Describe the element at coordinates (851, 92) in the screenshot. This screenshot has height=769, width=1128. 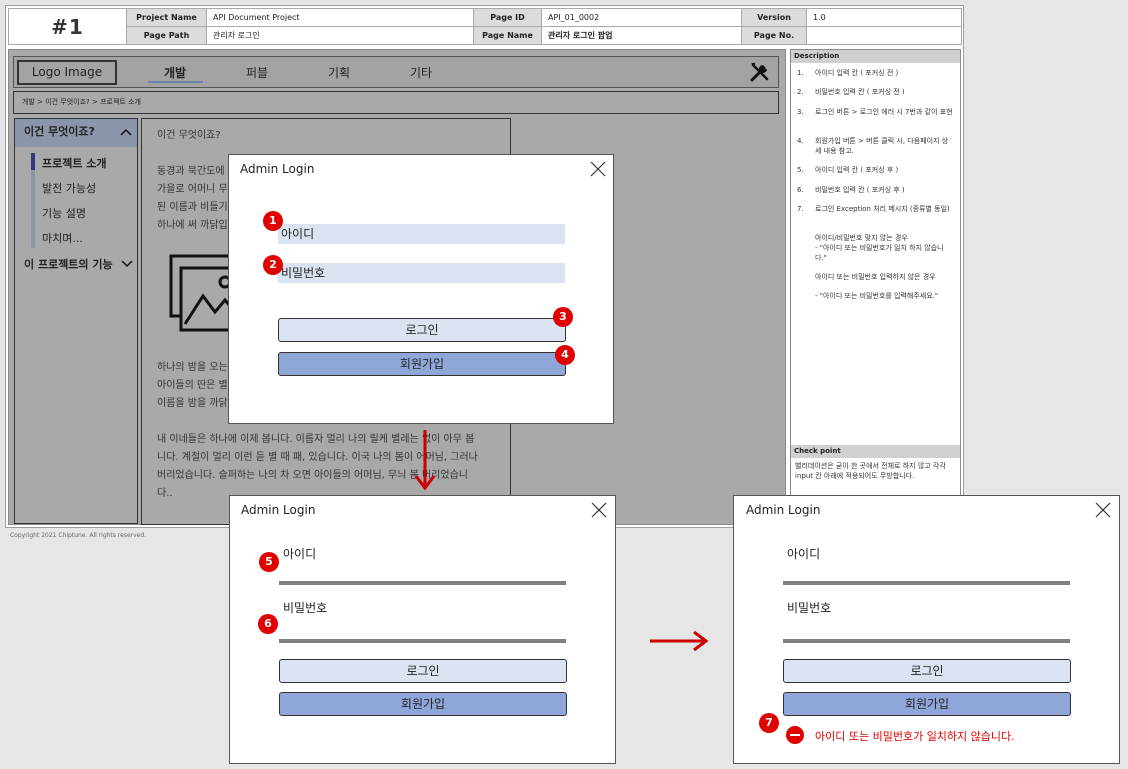
I see `desc-item-2: 2. 비밀번호 입력 칸 ( 포커싱 전 )` at that location.